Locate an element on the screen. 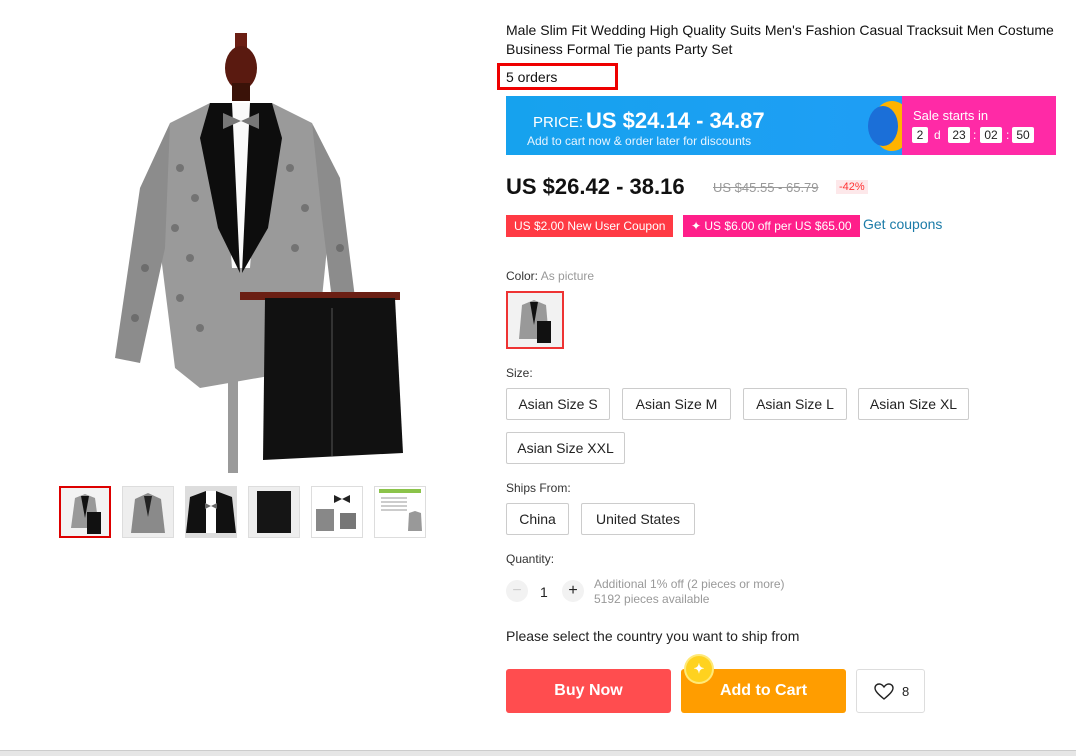 Image resolution: width=1076 pixels, height=756 pixels. quantity-decrease-button: − is located at coordinates (517, 591).